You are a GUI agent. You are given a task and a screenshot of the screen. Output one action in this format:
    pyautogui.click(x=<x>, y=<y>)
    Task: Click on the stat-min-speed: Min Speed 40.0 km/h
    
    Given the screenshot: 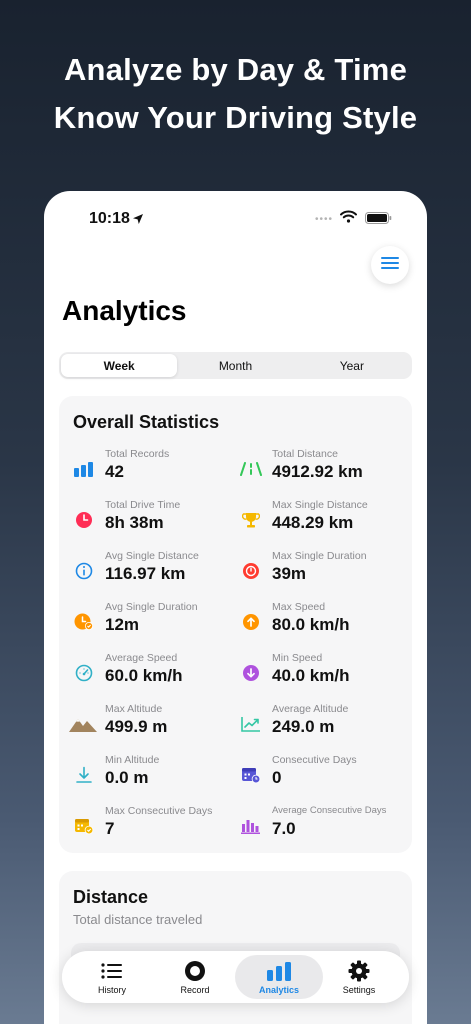 What is the action you would take?
    pyautogui.click(x=325, y=674)
    